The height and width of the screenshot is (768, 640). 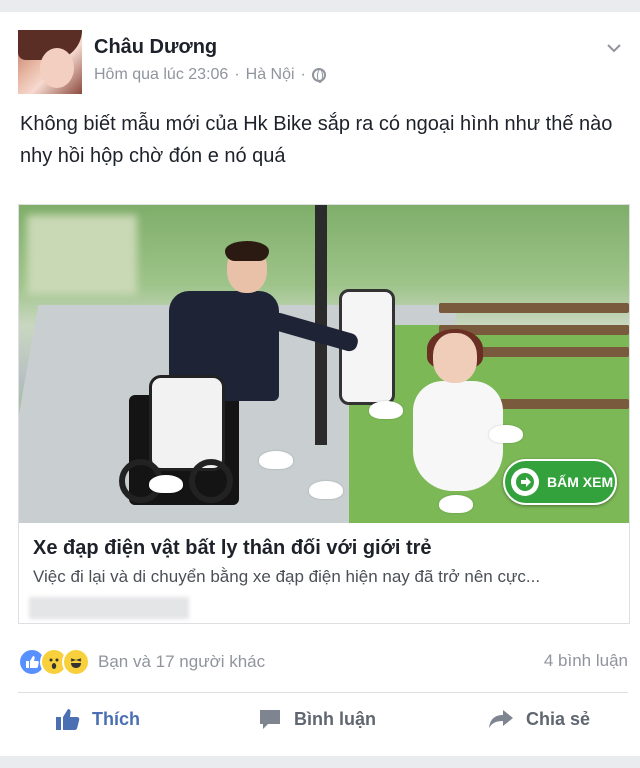 I want to click on parked-bike, so click(x=364, y=359).